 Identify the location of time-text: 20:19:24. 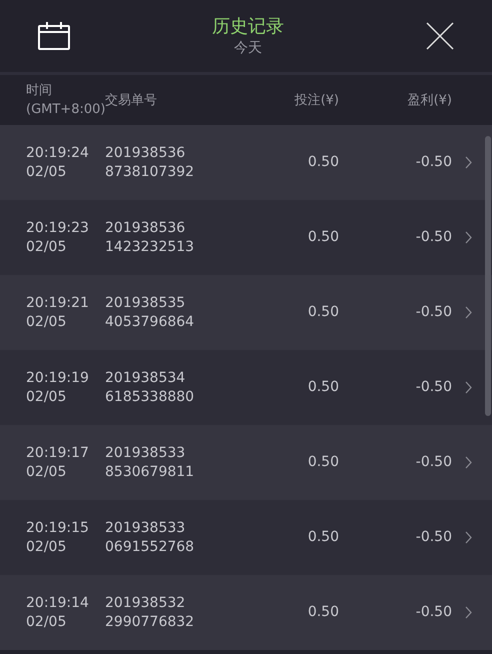
(58, 153).